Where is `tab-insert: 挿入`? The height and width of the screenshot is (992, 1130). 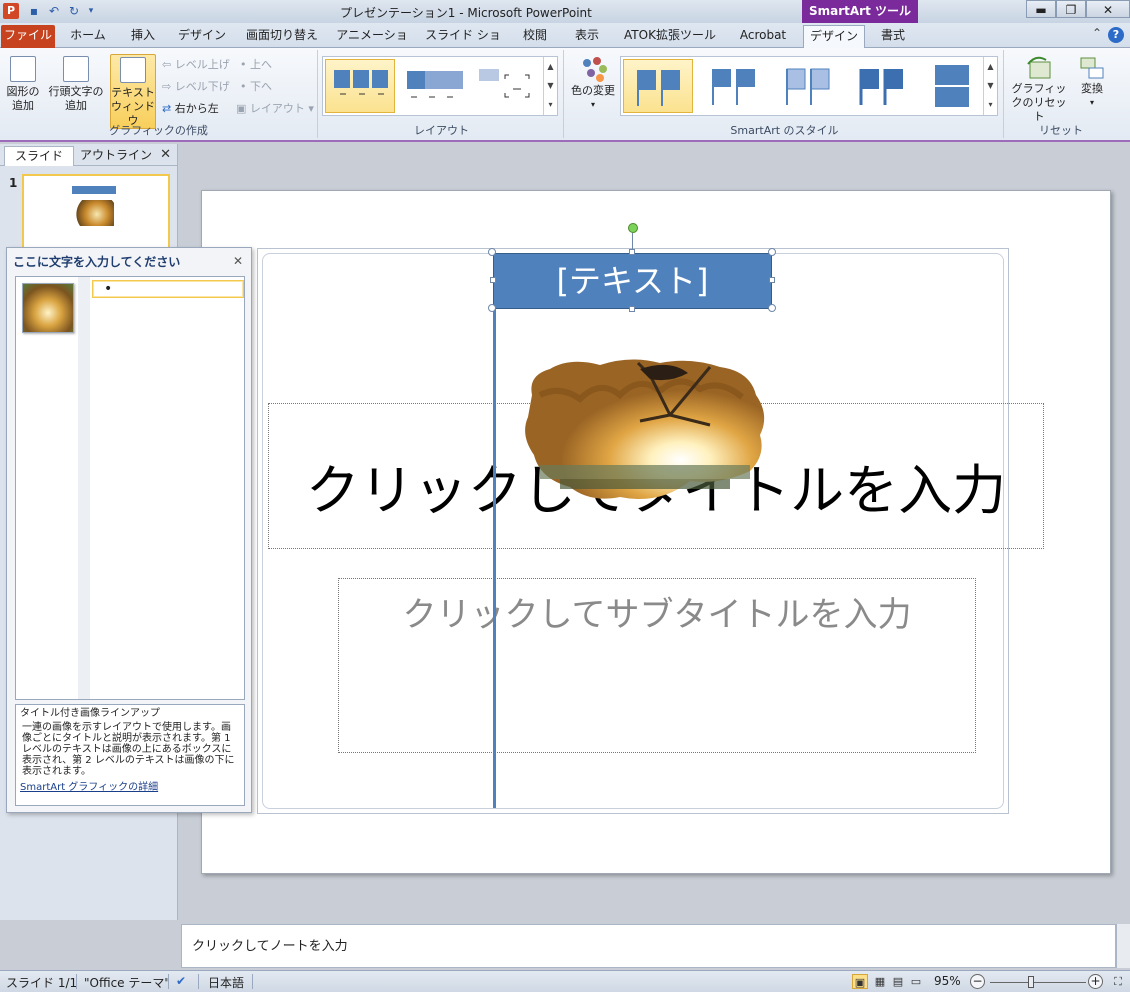
tab-insert: 挿入 is located at coordinates (143, 36).